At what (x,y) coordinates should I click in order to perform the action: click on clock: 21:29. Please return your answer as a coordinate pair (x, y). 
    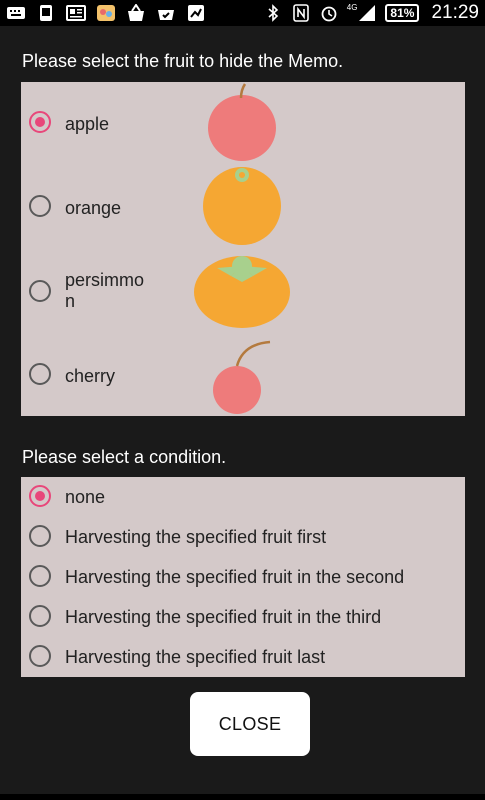
    Looking at the image, I should click on (455, 12).